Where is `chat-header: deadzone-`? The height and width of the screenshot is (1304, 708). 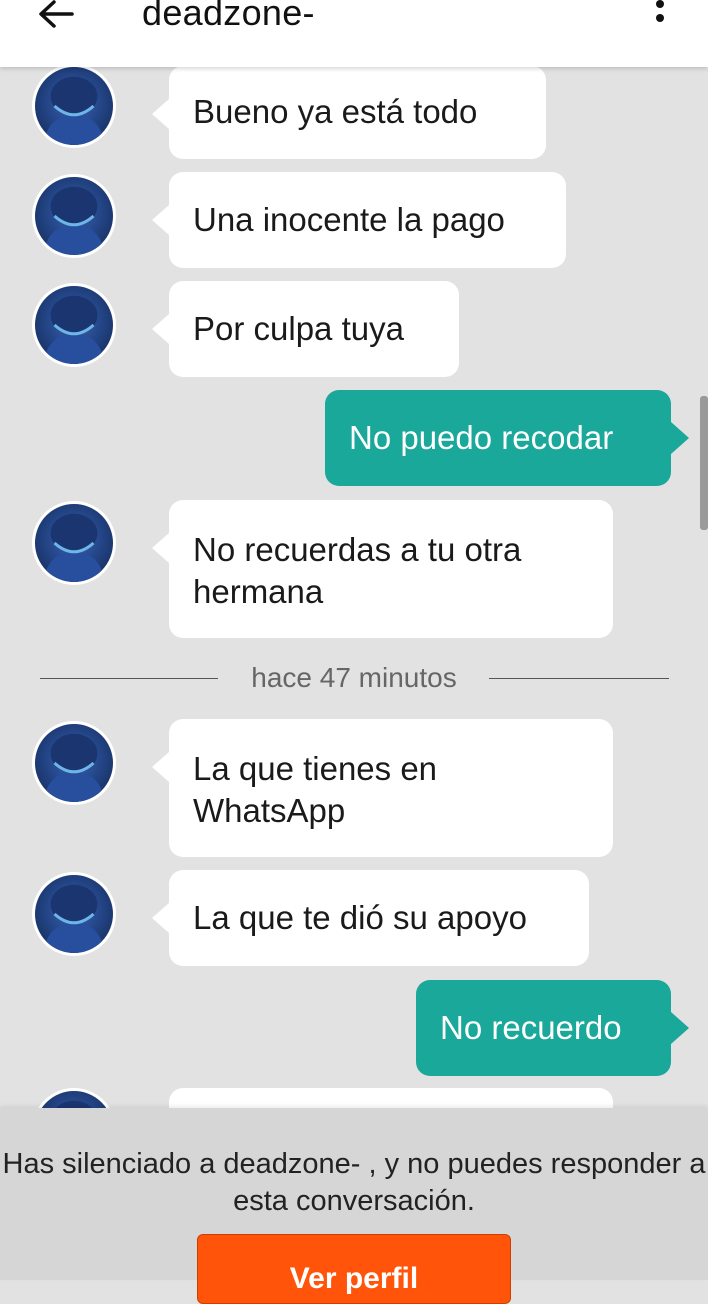
chat-header: deadzone- is located at coordinates (354, 33).